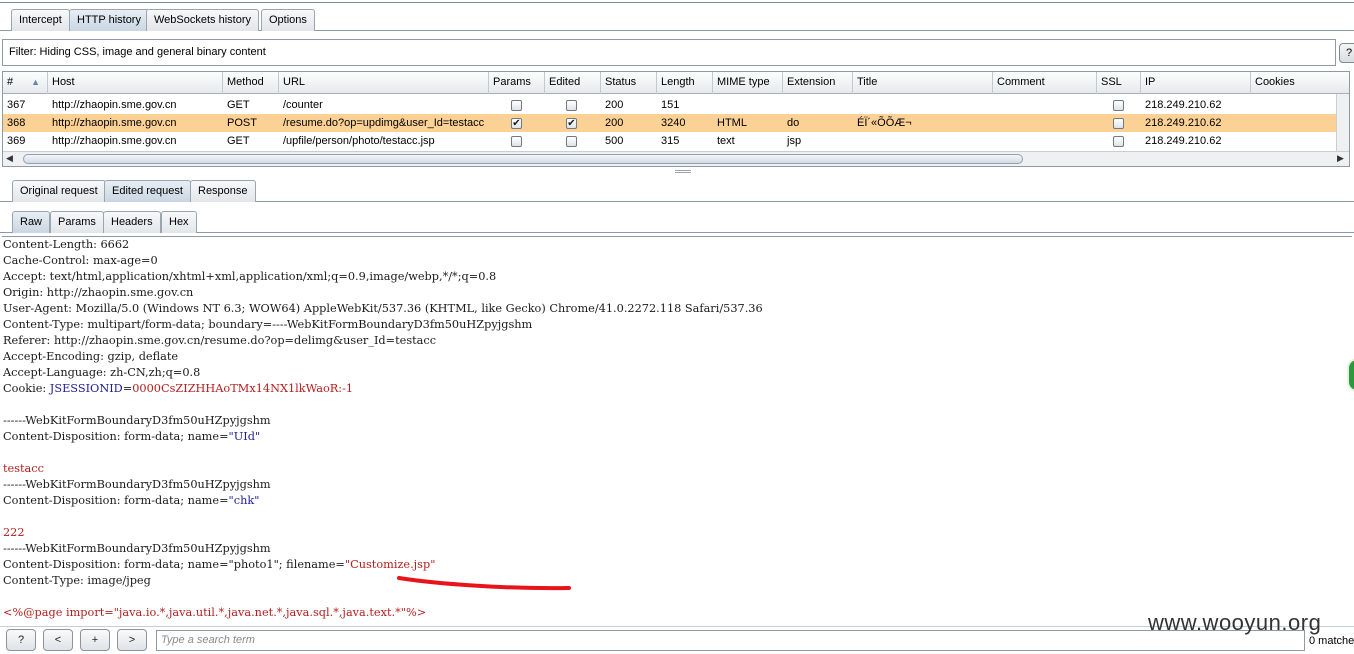  What do you see at coordinates (573, 83) in the screenshot?
I see `col-header-edited: Edited` at bounding box center [573, 83].